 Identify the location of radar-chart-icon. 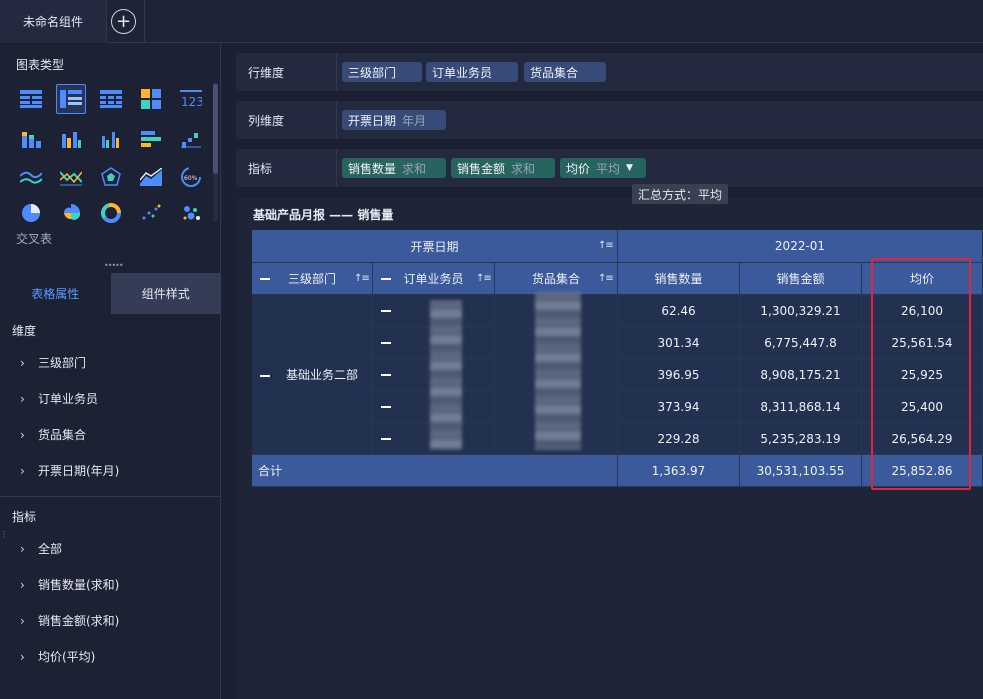
(111, 177).